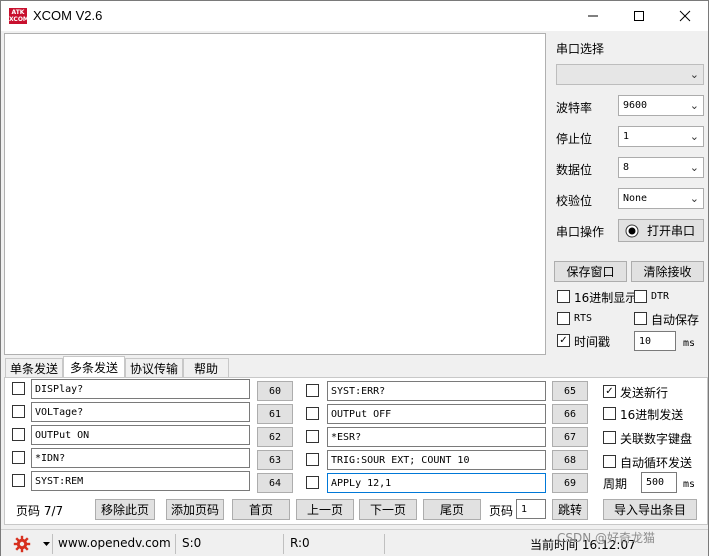 This screenshot has width=709, height=556. I want to click on timestamp-checkbox: ✓, so click(563, 340).